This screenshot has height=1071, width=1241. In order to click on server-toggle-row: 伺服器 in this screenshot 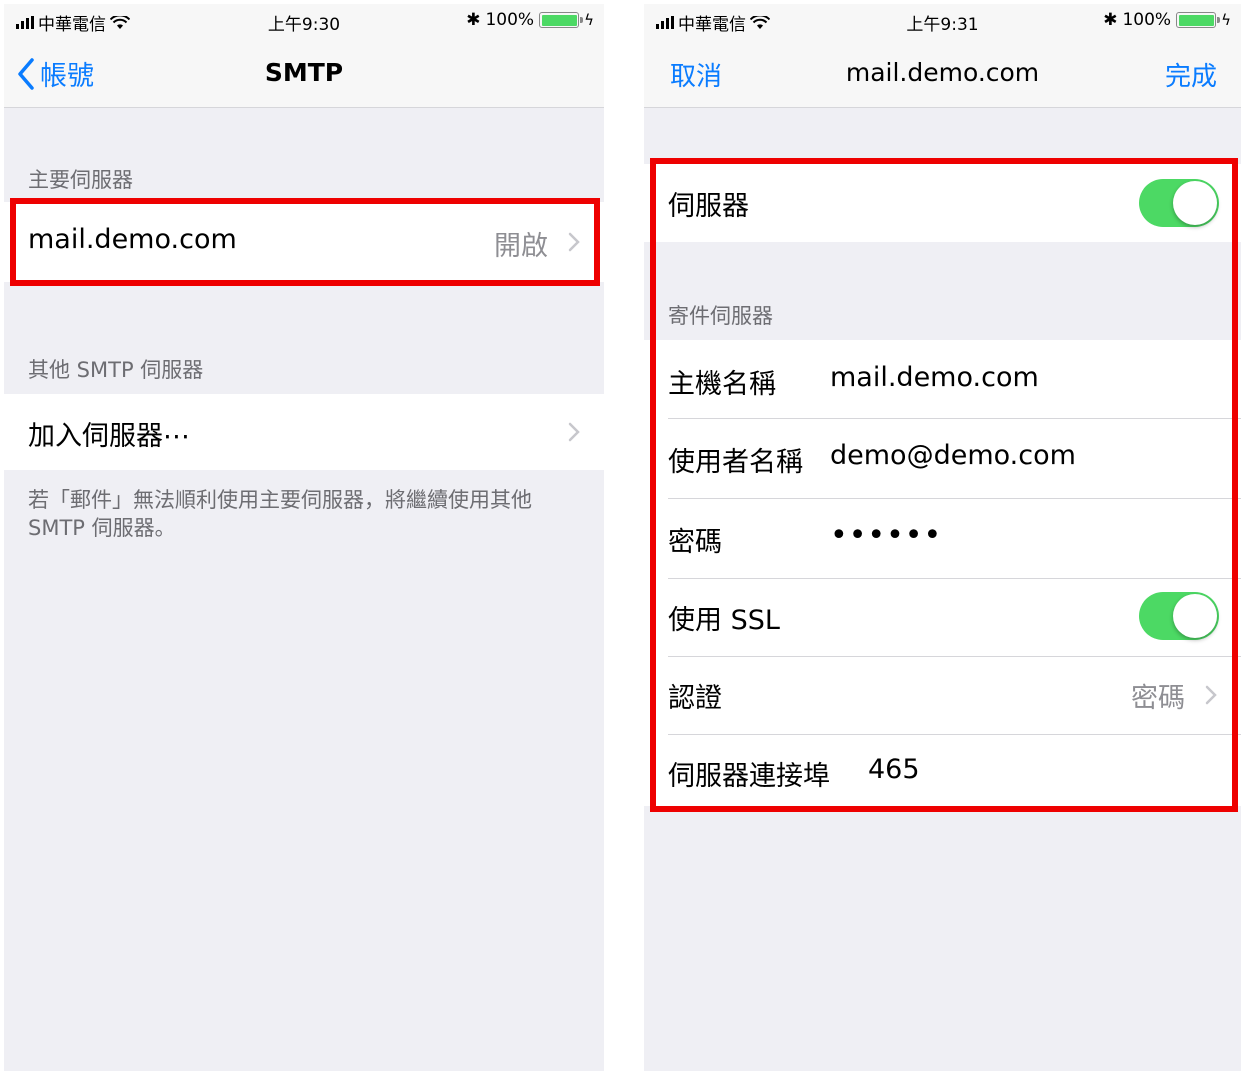, I will do `click(942, 203)`.